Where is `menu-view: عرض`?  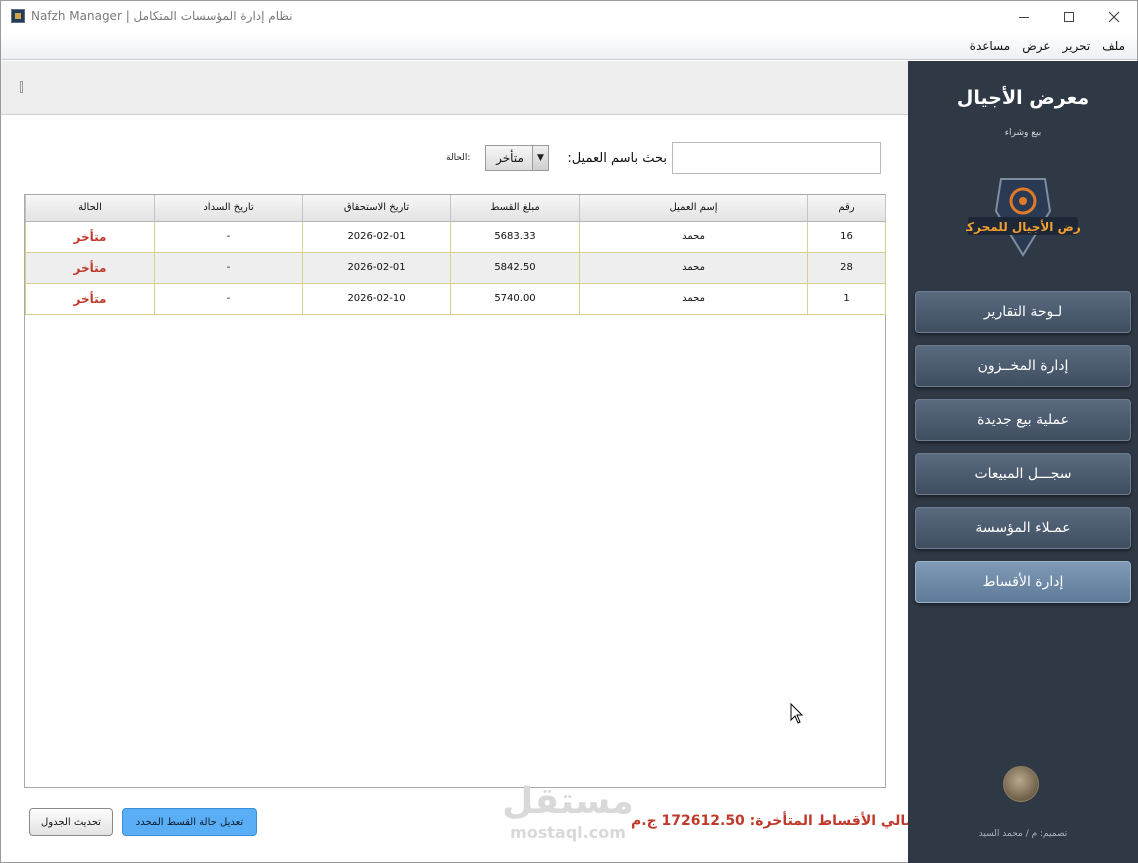 menu-view: عرض is located at coordinates (1036, 46).